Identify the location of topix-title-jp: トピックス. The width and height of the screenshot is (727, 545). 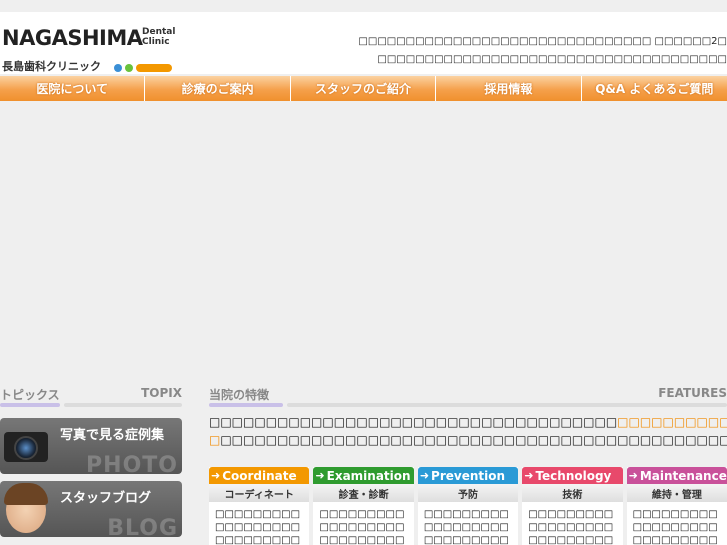
(30, 395).